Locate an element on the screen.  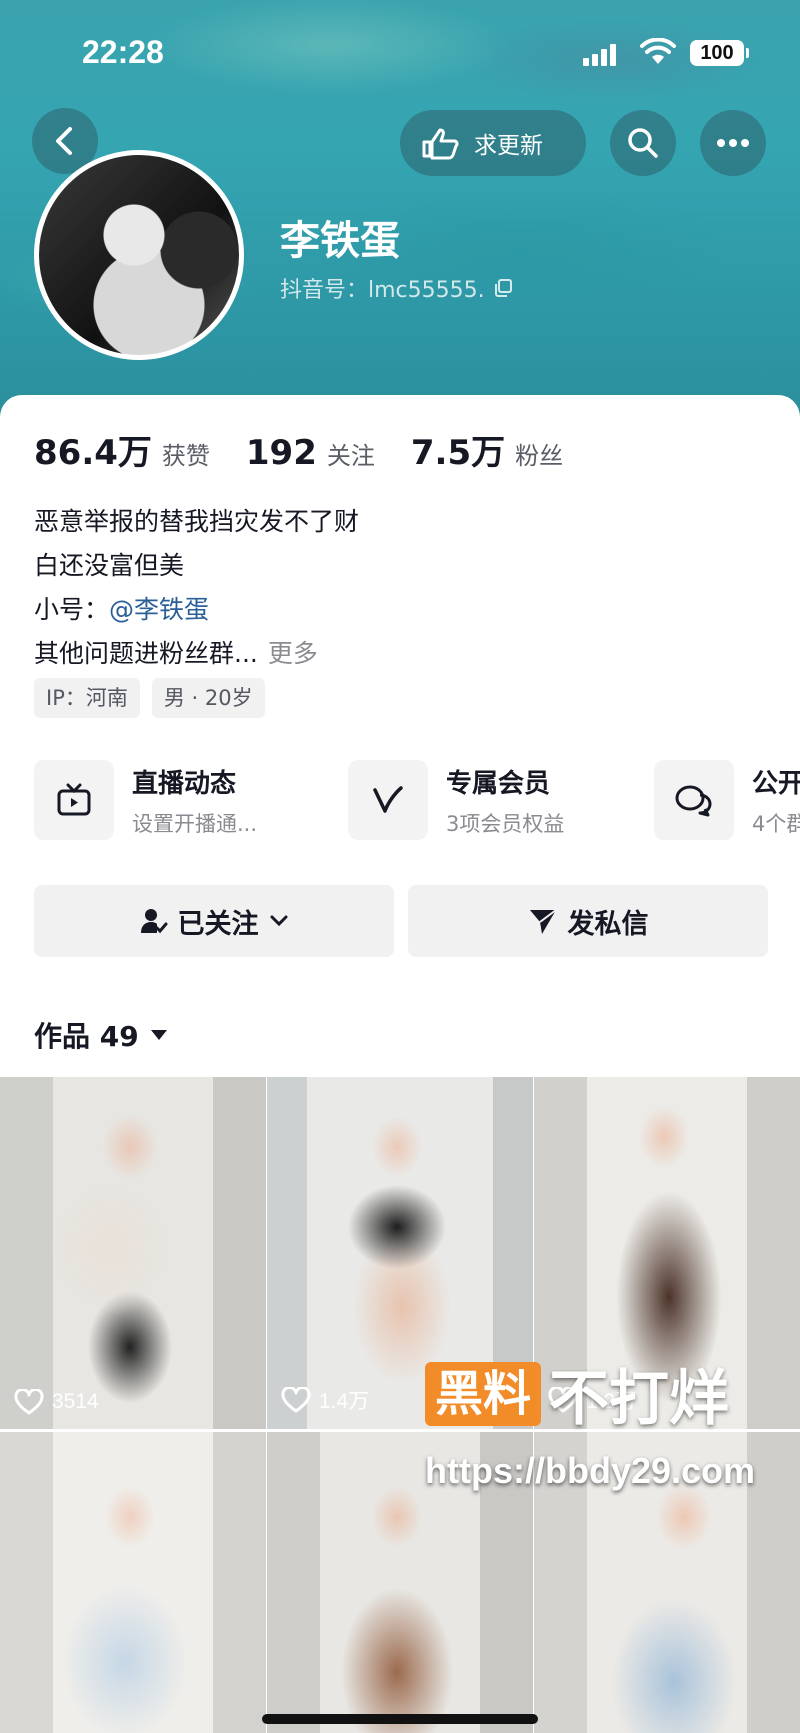
search-icon is located at coordinates (643, 143).